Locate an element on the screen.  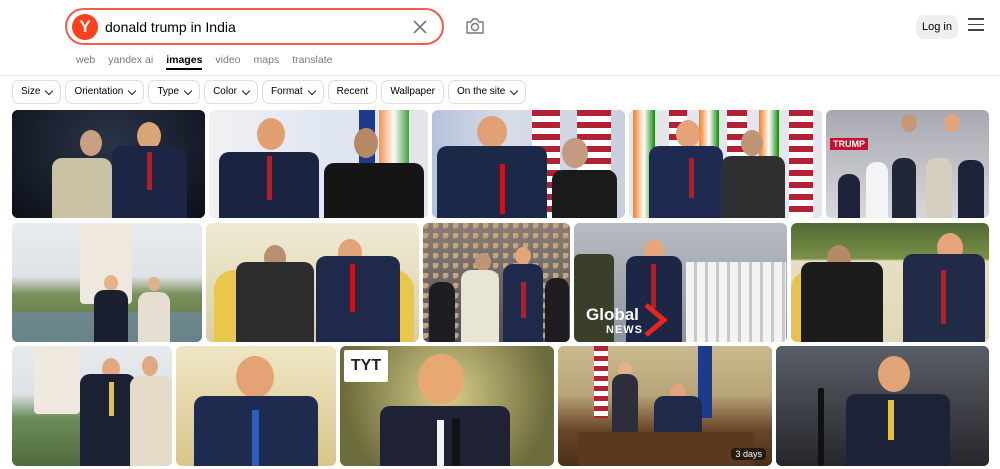
filter-wallpaper: Wallpaper is located at coordinates (412, 92).